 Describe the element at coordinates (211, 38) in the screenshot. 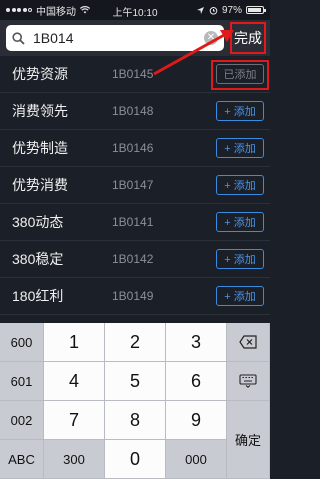

I see `clear-icon: ✕` at that location.